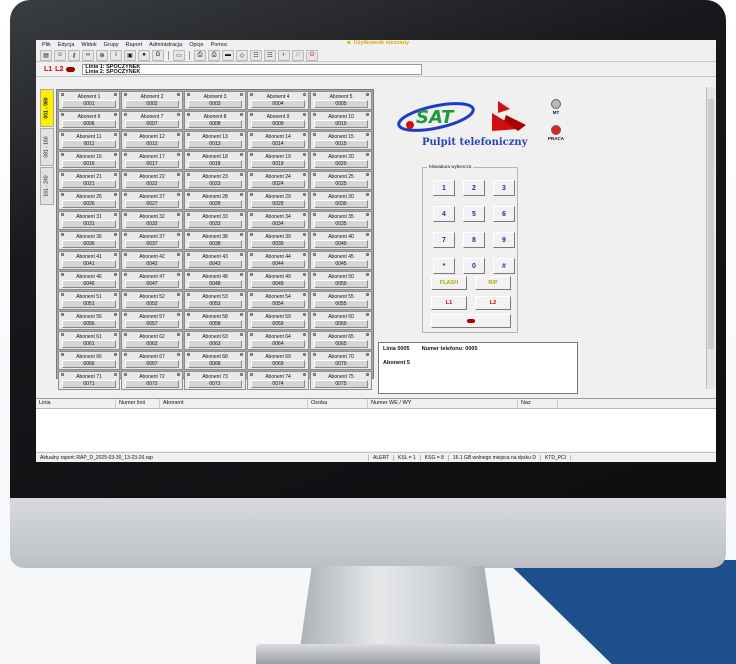  I want to click on subscriber-cell: Abonent 4 0004, so click(278, 100).